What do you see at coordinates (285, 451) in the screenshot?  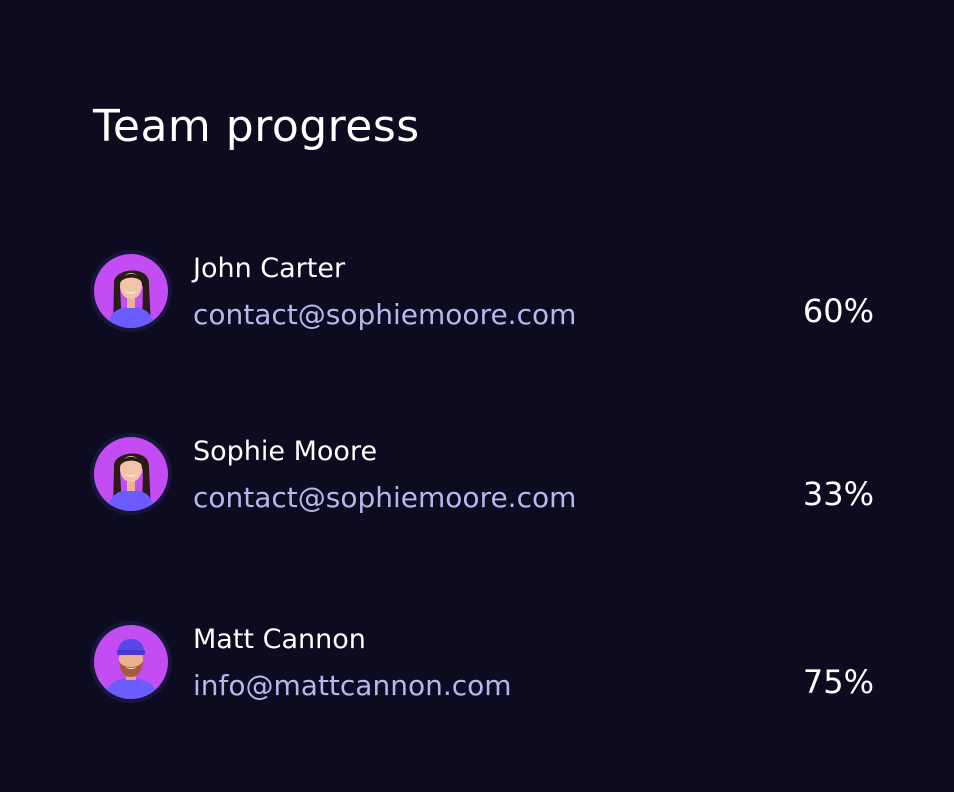 I see `member-name: Sophie Moore` at bounding box center [285, 451].